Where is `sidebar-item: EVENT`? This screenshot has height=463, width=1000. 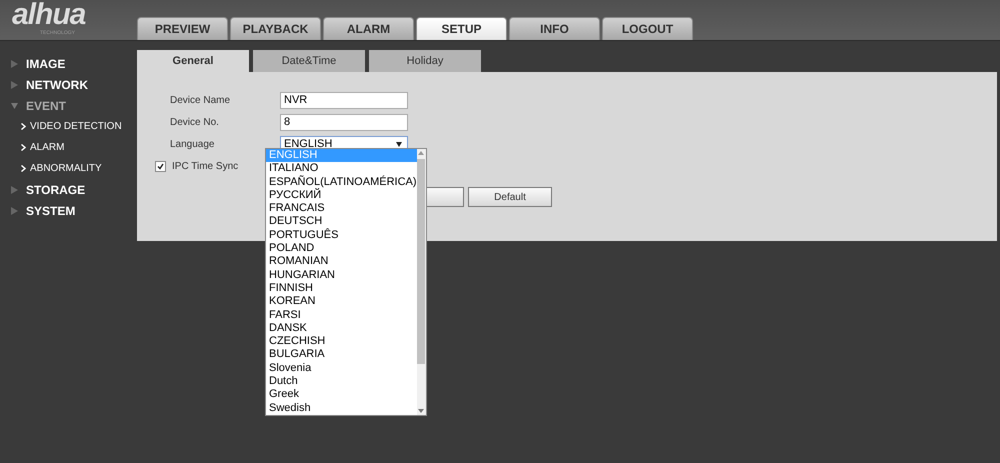
sidebar-item: EVENT is located at coordinates (46, 105).